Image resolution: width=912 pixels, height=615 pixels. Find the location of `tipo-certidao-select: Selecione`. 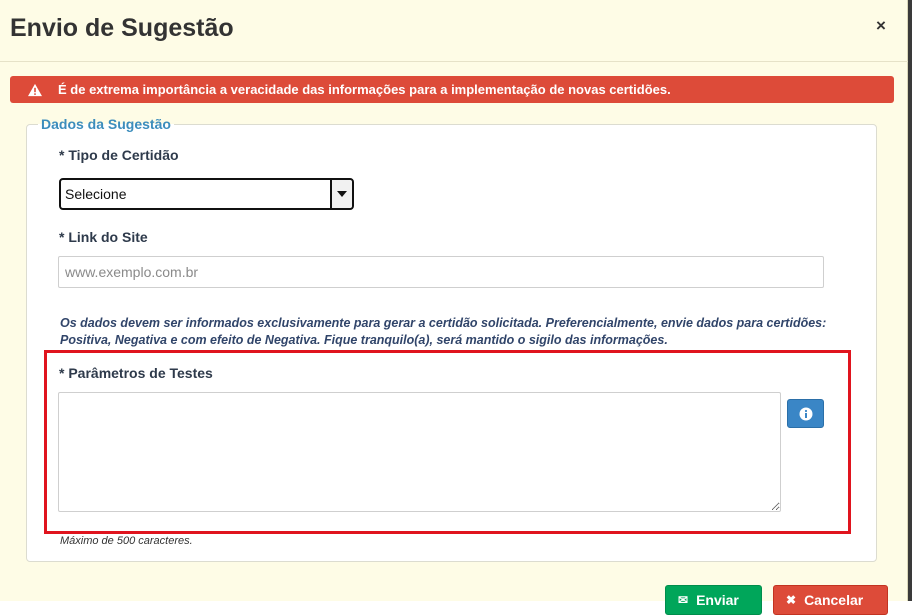

tipo-certidao-select: Selecione is located at coordinates (206, 194).